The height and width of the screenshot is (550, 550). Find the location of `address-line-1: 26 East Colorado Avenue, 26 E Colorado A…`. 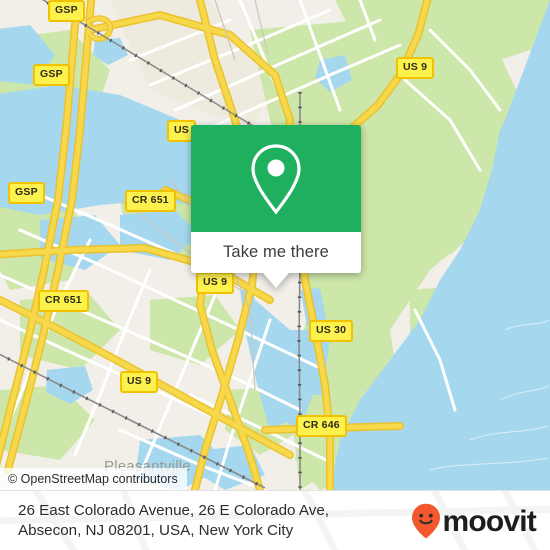

address-line-1: 26 East Colorado Avenue, 26 E Colorado A… is located at coordinates (174, 510).